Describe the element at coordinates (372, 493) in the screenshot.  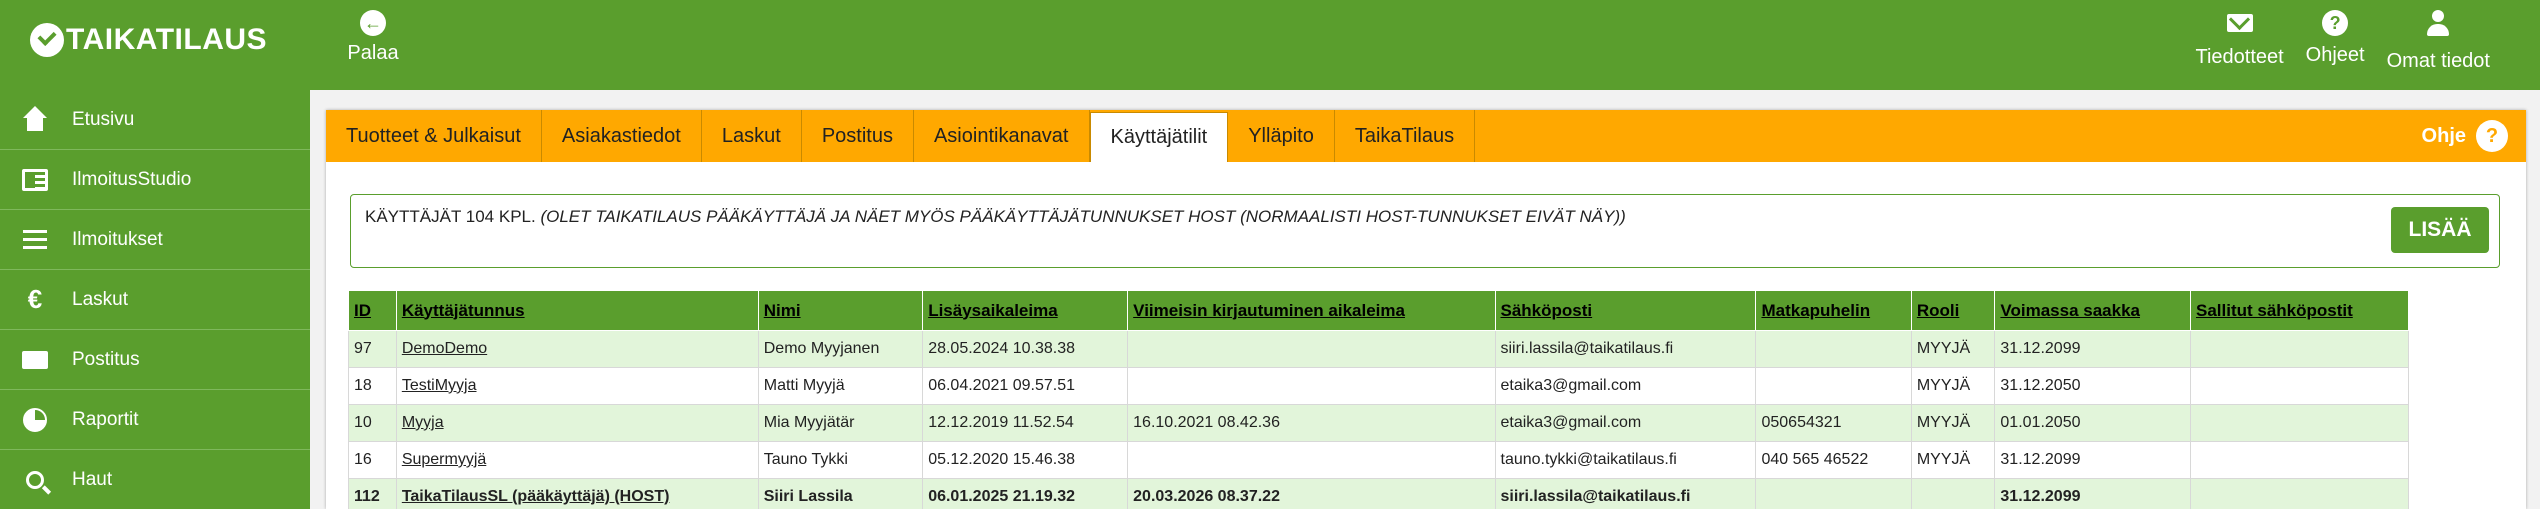
I see `cell-id: 112` at that location.